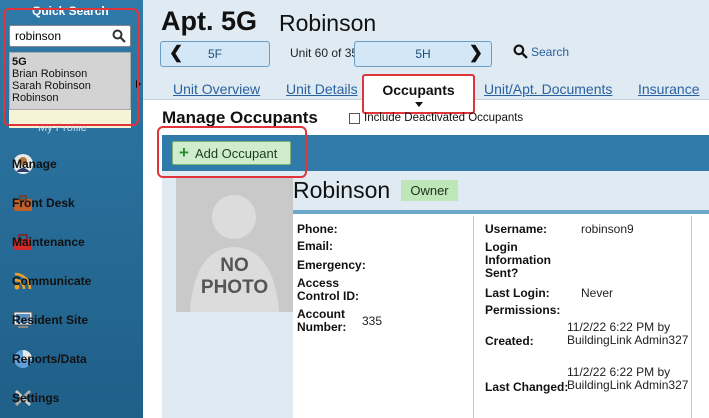 The height and width of the screenshot is (418, 709). I want to click on permissions-label: Permissions:, so click(523, 310).